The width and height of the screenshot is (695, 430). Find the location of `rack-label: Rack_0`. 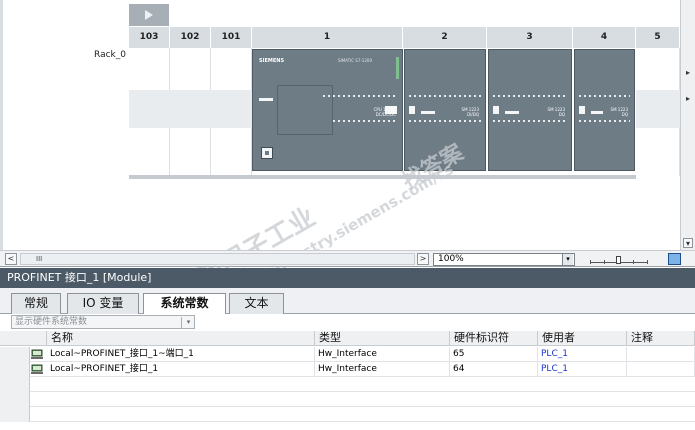

rack-label: Rack_0 is located at coordinates (110, 55).